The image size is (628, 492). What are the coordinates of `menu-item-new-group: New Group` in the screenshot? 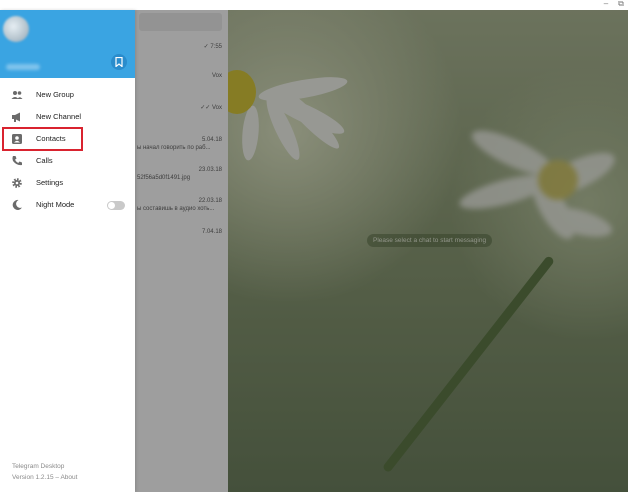 It's located at (67, 95).